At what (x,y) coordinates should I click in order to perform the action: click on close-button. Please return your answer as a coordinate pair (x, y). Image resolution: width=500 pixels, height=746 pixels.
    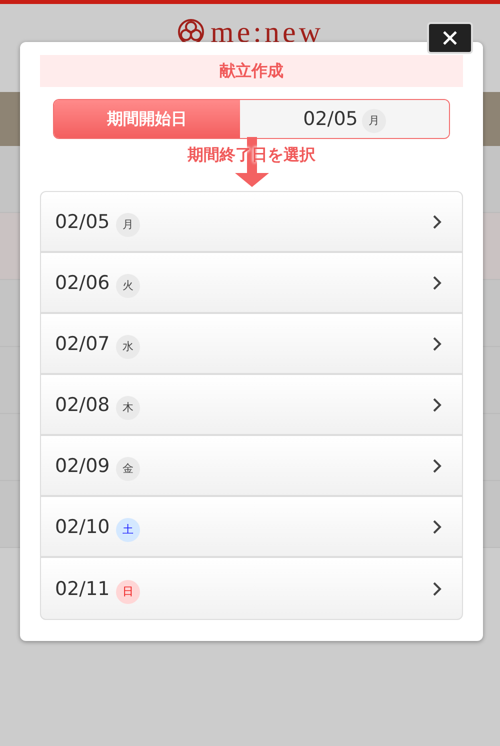
    Looking at the image, I should click on (450, 38).